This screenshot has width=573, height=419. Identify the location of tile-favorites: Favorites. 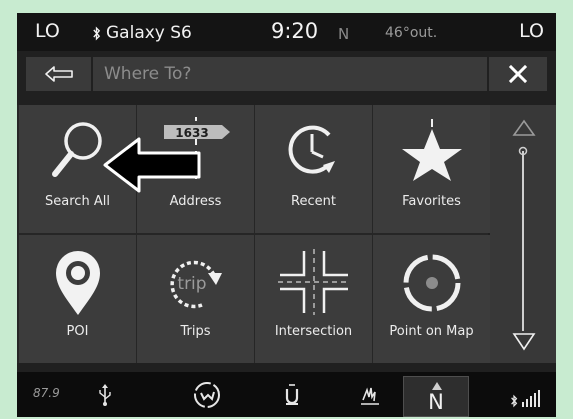
(431, 169).